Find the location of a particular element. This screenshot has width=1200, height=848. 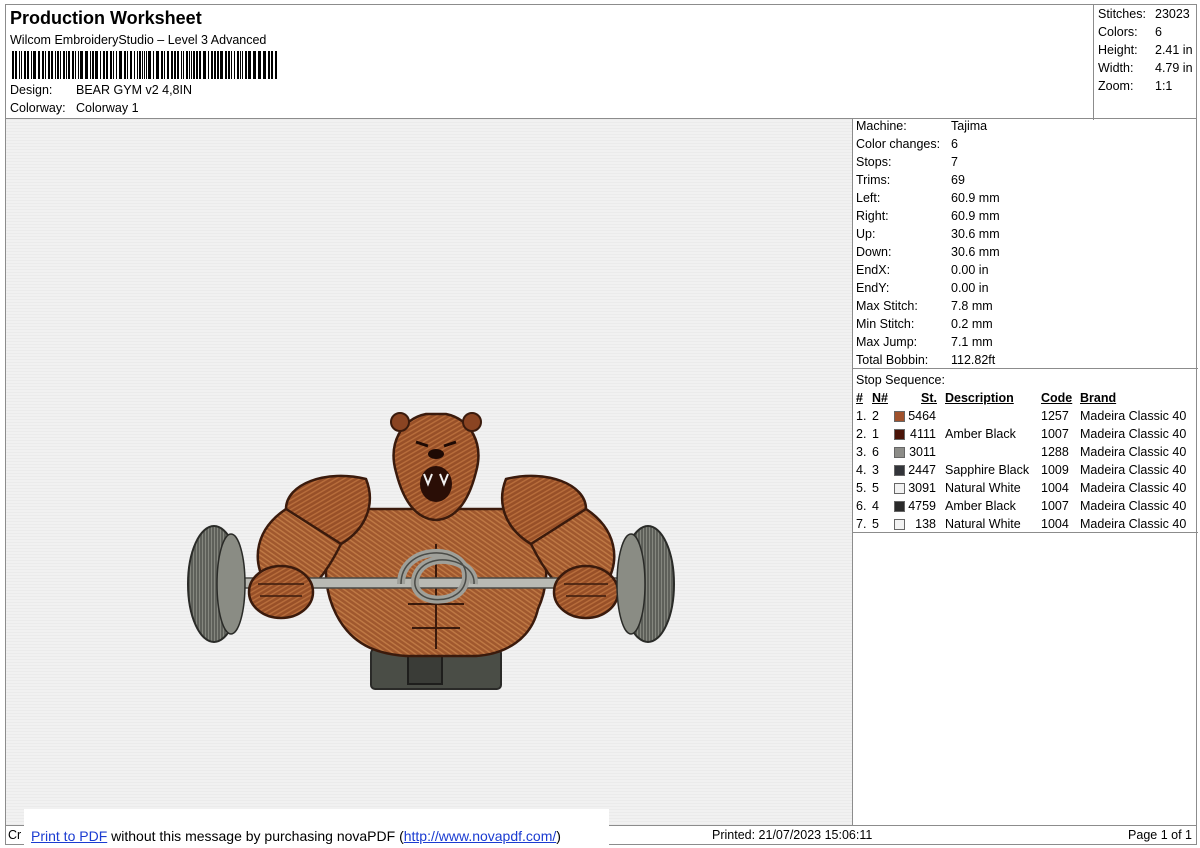

stop-code: 1257 is located at coordinates (1055, 416).